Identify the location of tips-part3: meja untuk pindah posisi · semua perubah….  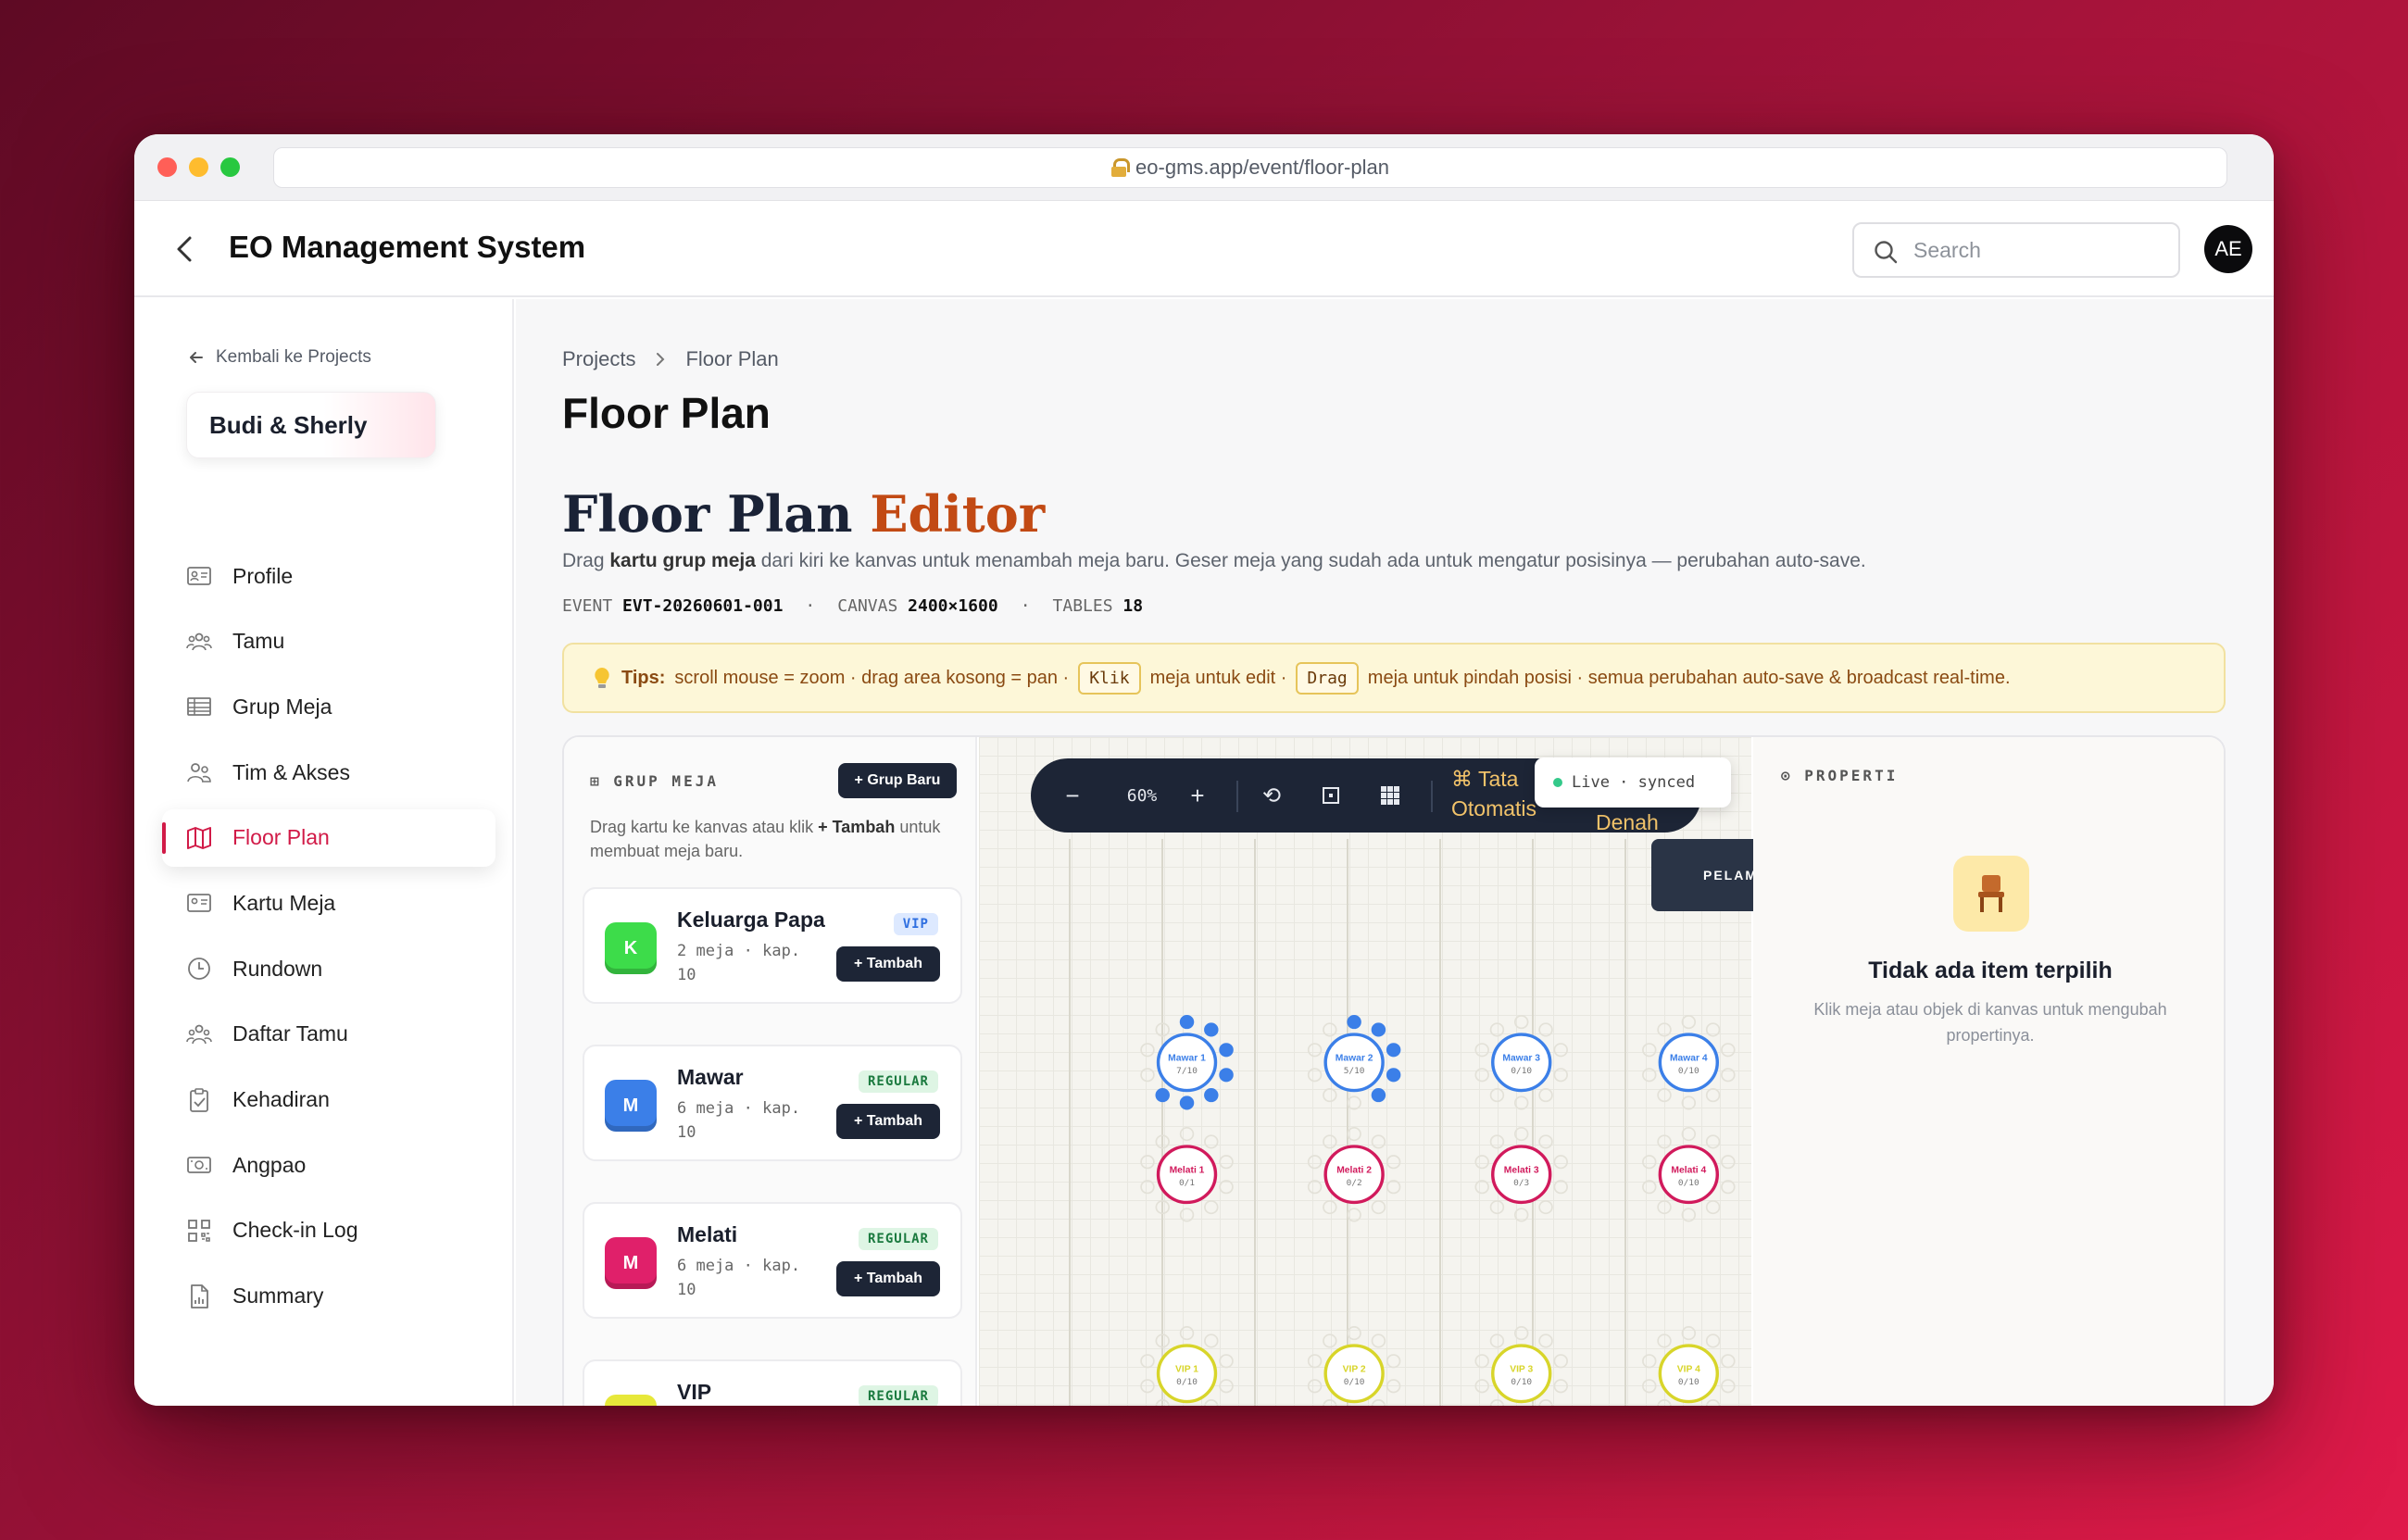
(1689, 677).